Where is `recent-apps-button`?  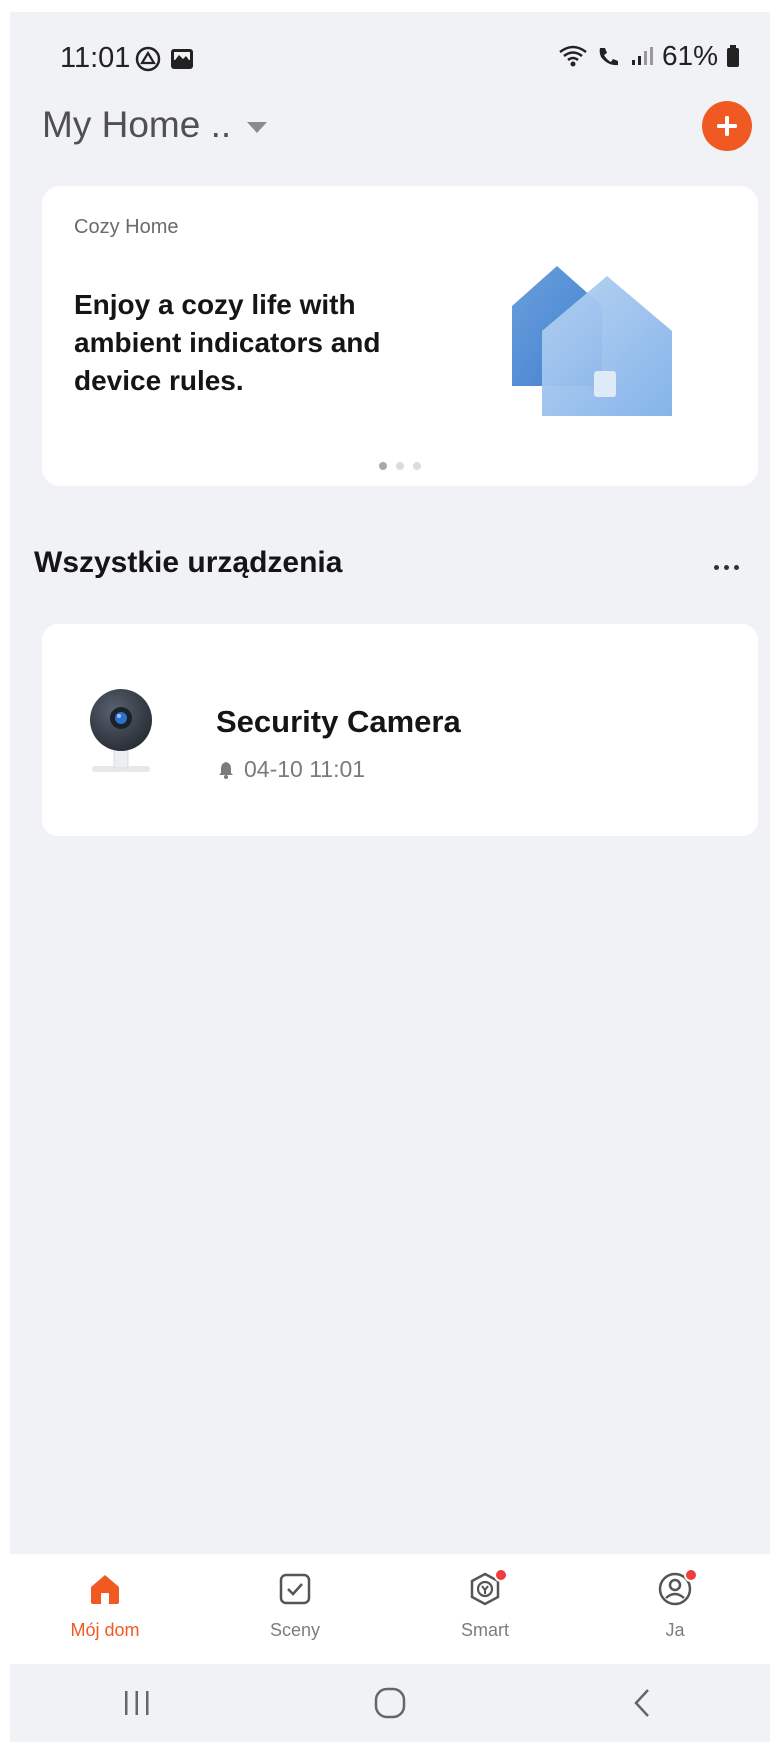
recent-apps-button is located at coordinates (137, 1703).